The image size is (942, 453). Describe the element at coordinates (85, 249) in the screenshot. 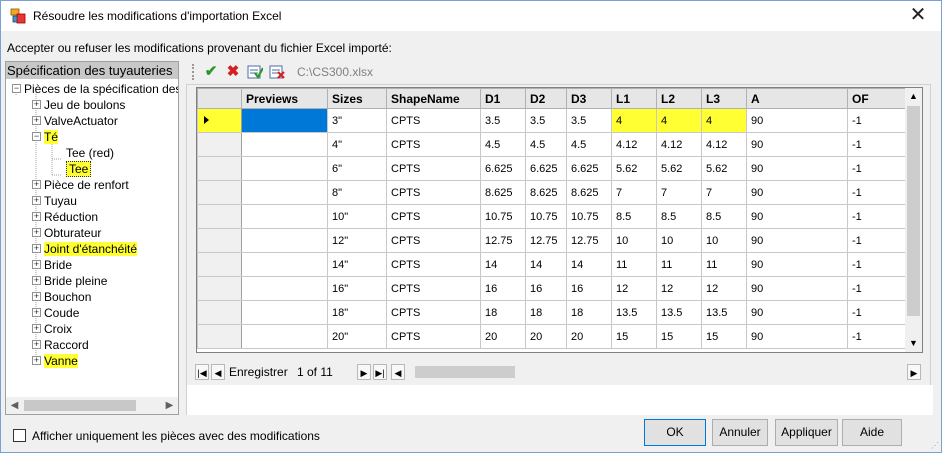

I see `tree-item-joint: + Joint d'étanchéité` at that location.